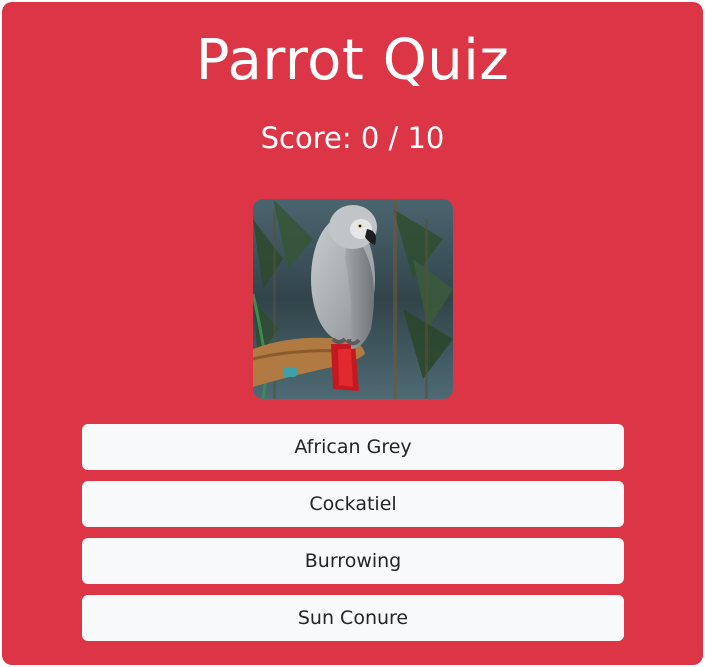 This screenshot has height=667, width=705. What do you see at coordinates (353, 618) in the screenshot?
I see `answer-option-sun-conure: Sun Conure` at bounding box center [353, 618].